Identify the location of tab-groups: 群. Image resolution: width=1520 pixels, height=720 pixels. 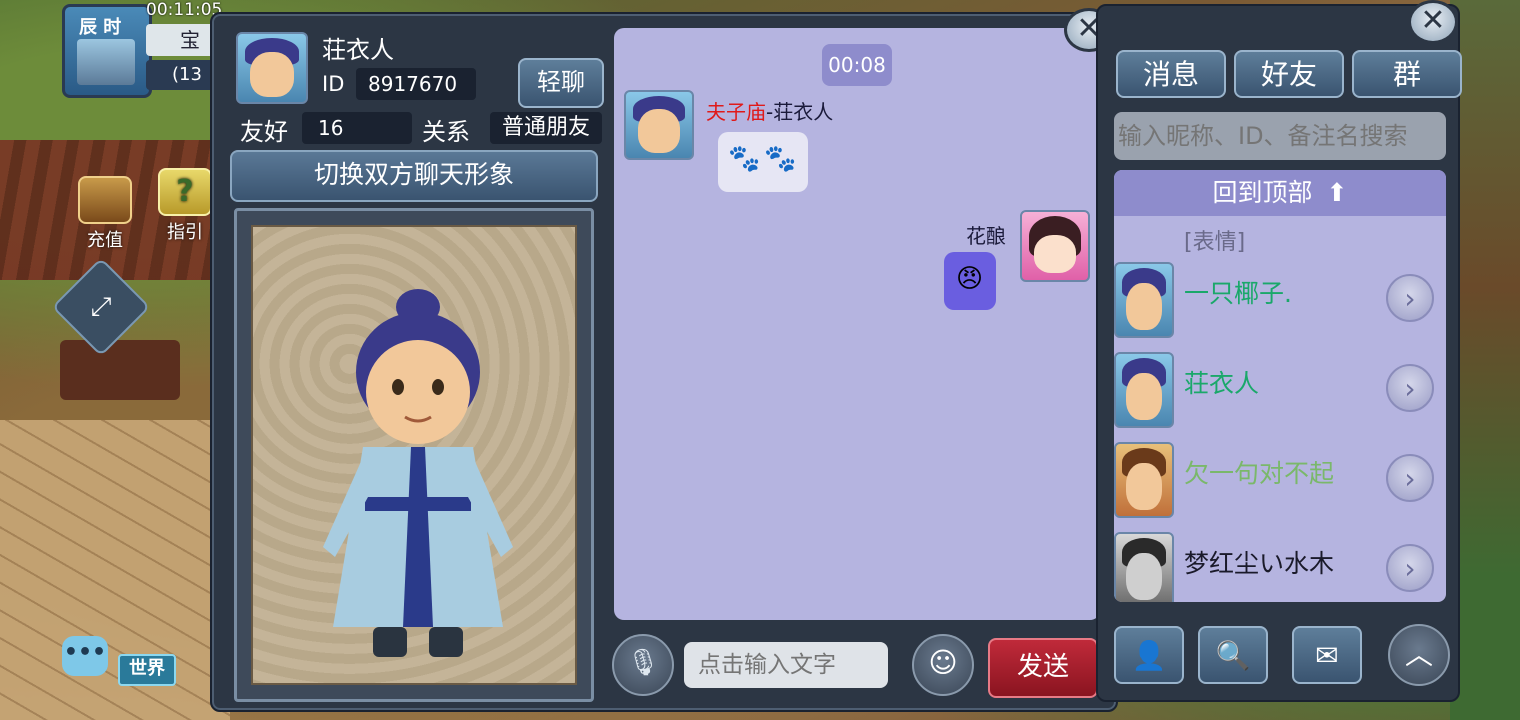
(1407, 74).